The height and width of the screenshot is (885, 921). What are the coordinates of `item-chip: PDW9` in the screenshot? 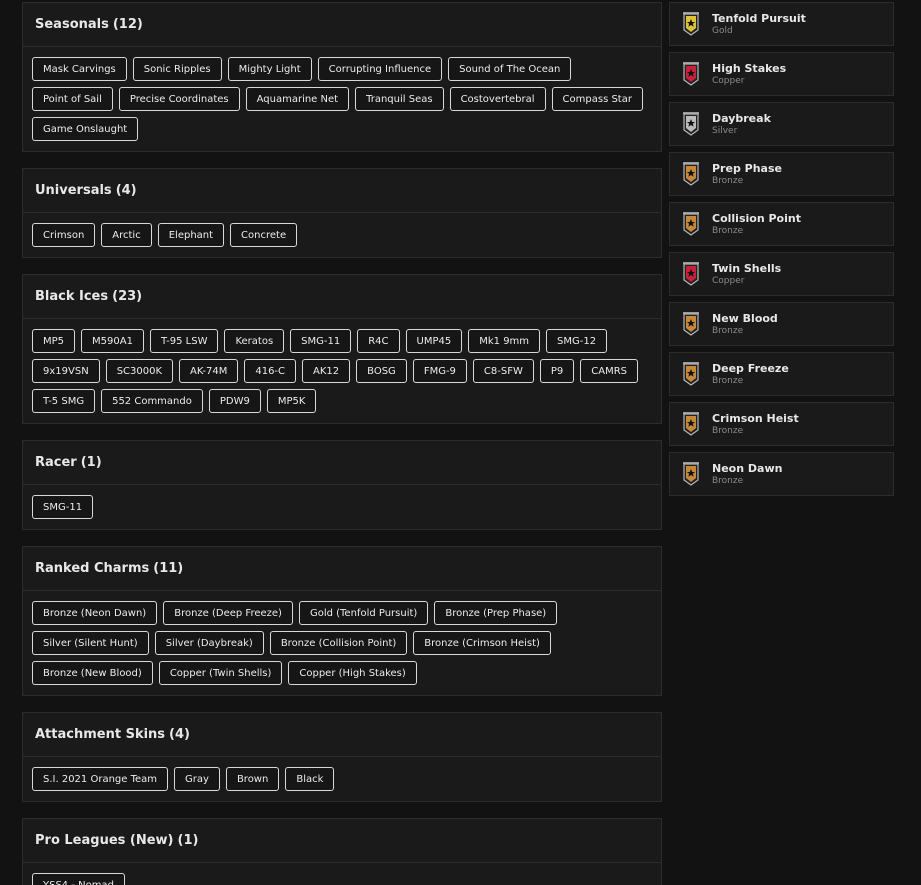 It's located at (234, 401).